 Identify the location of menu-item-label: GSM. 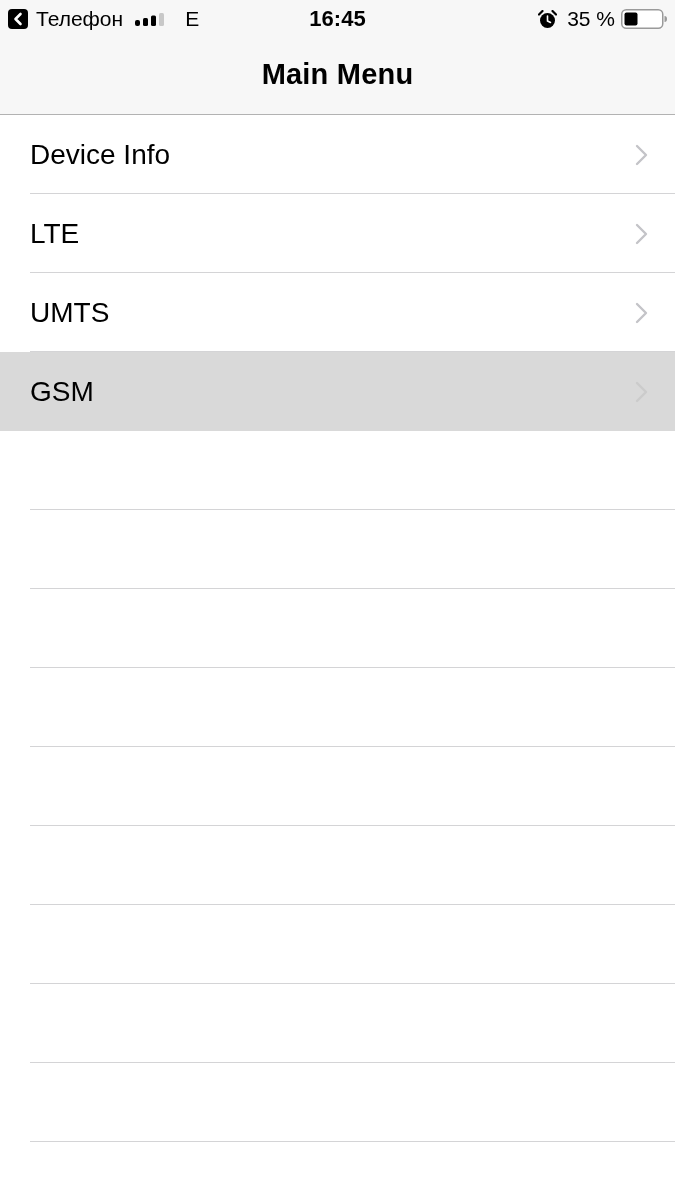
(62, 391).